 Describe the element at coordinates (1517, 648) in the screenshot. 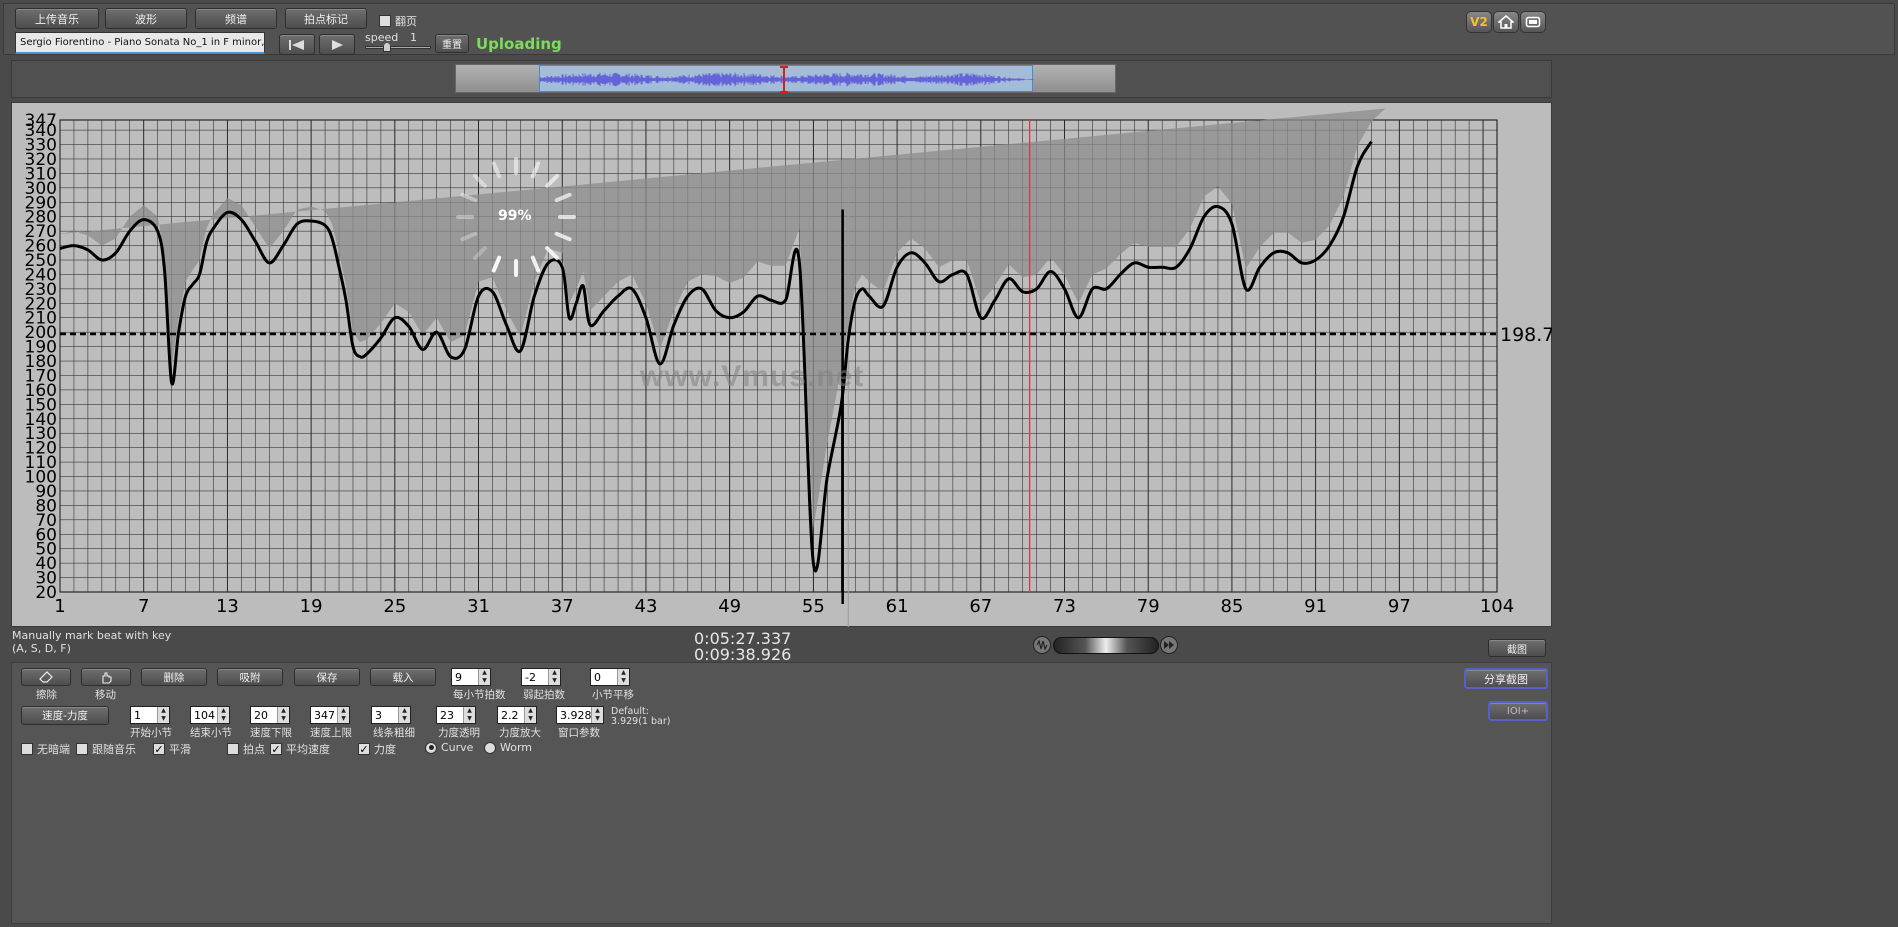

I see `screenshot-button: 截图` at that location.